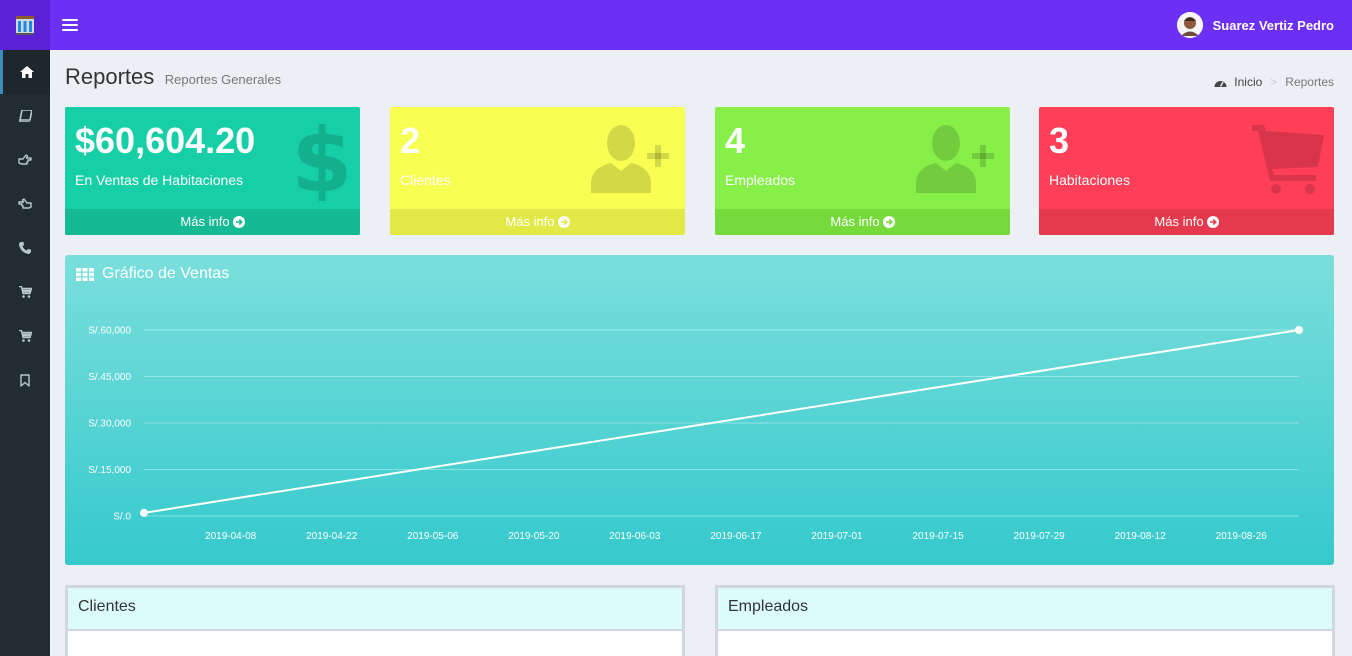 This screenshot has height=656, width=1352. I want to click on app-logo, so click(25, 25).